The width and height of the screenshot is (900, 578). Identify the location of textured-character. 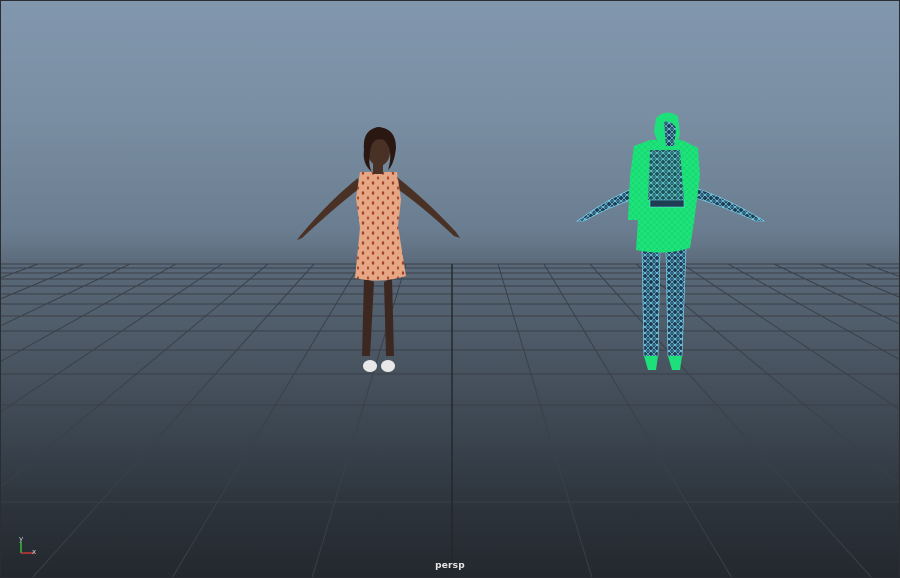
(378, 249).